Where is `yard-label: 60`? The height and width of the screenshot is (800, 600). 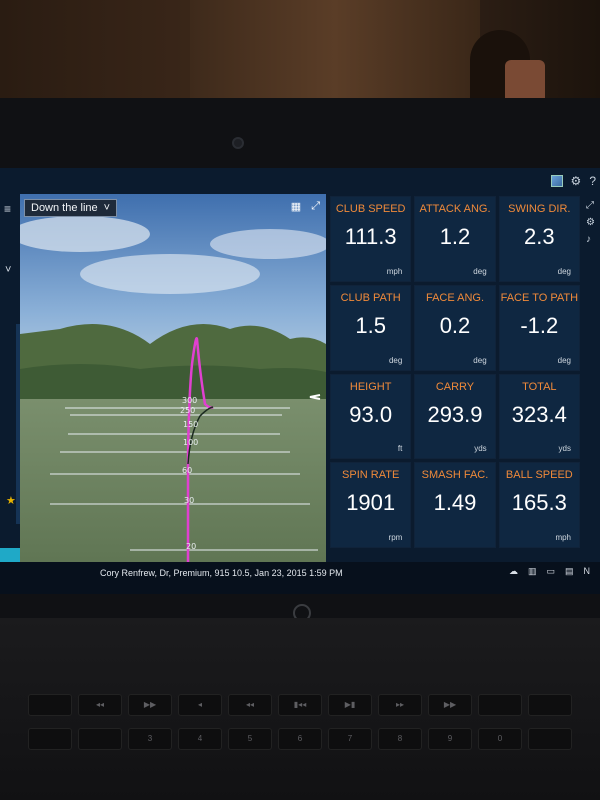
yard-label: 60 is located at coordinates (187, 470).